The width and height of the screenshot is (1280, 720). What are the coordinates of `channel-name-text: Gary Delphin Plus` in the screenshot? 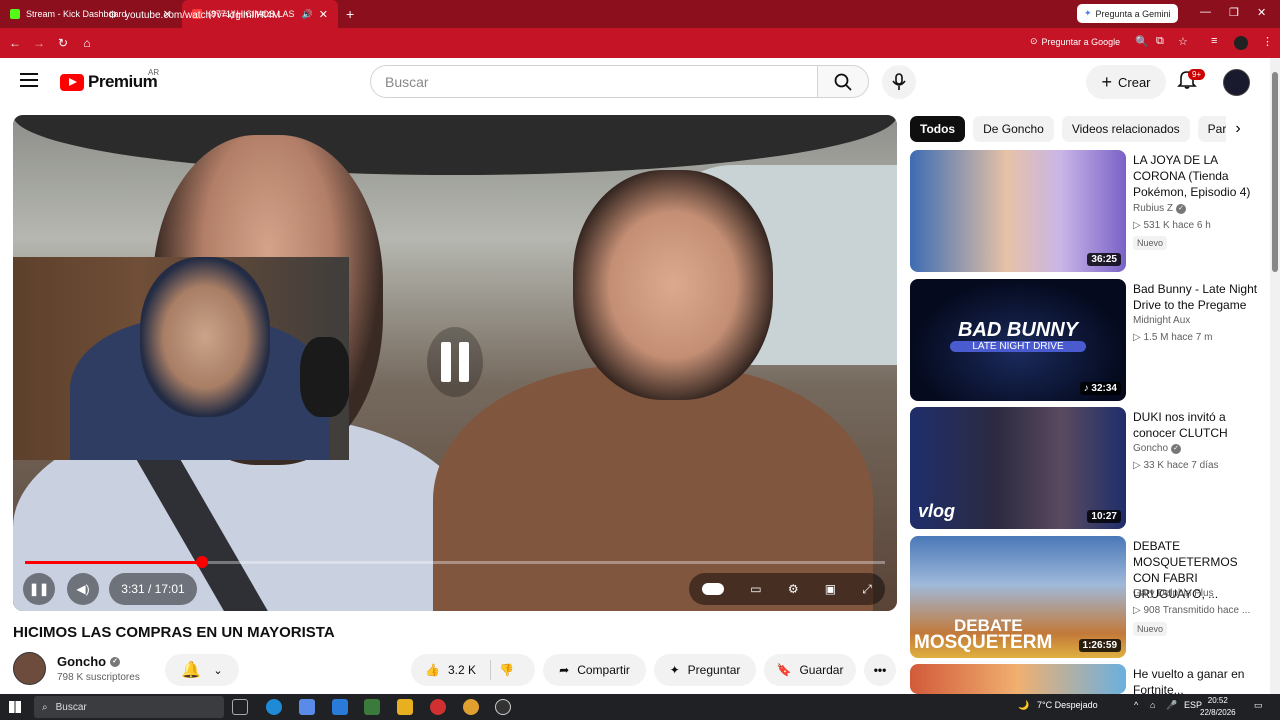 It's located at (1173, 593).